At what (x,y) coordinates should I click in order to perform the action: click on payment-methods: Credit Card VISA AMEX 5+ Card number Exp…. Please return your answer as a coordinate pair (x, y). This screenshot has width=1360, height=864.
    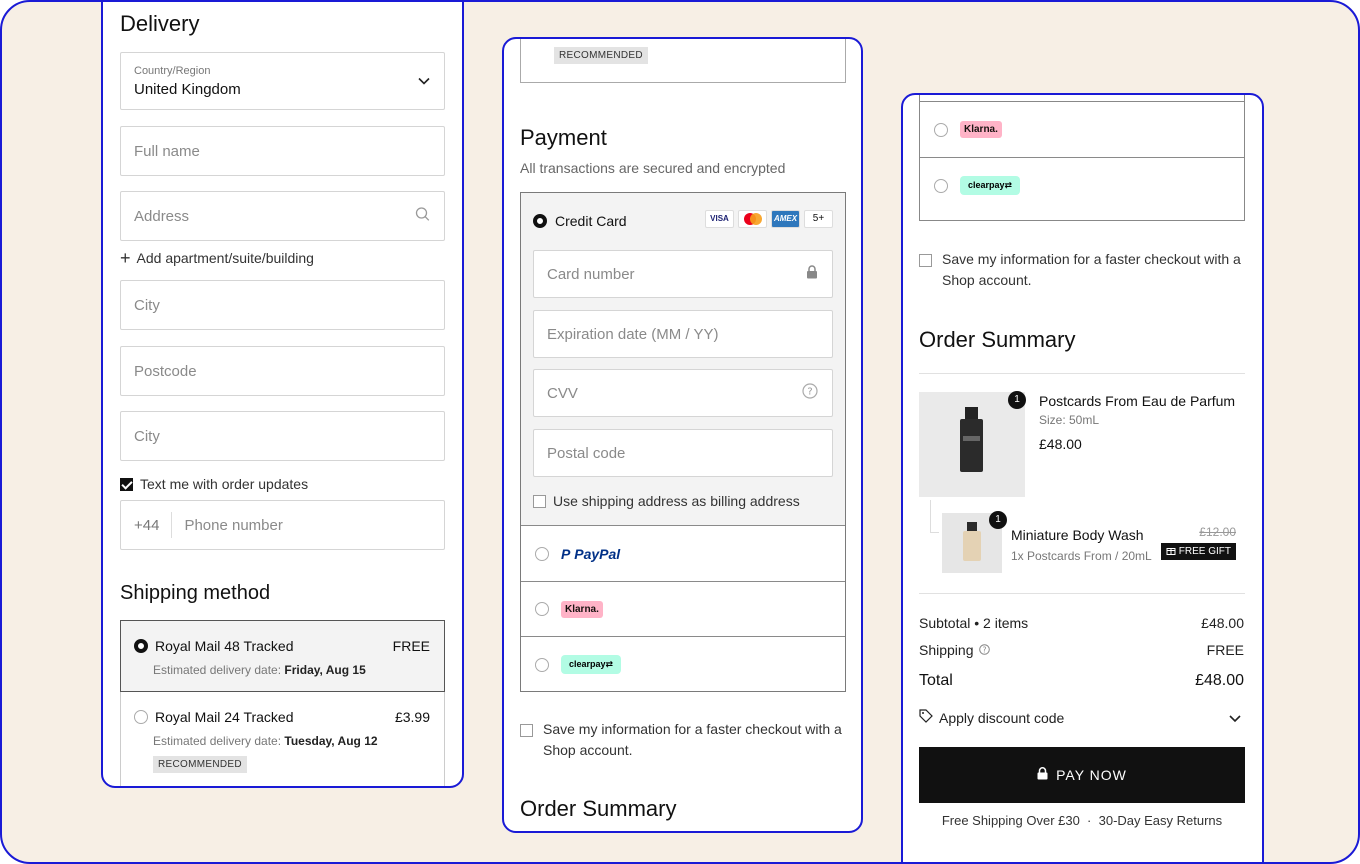
    Looking at the image, I should click on (683, 442).